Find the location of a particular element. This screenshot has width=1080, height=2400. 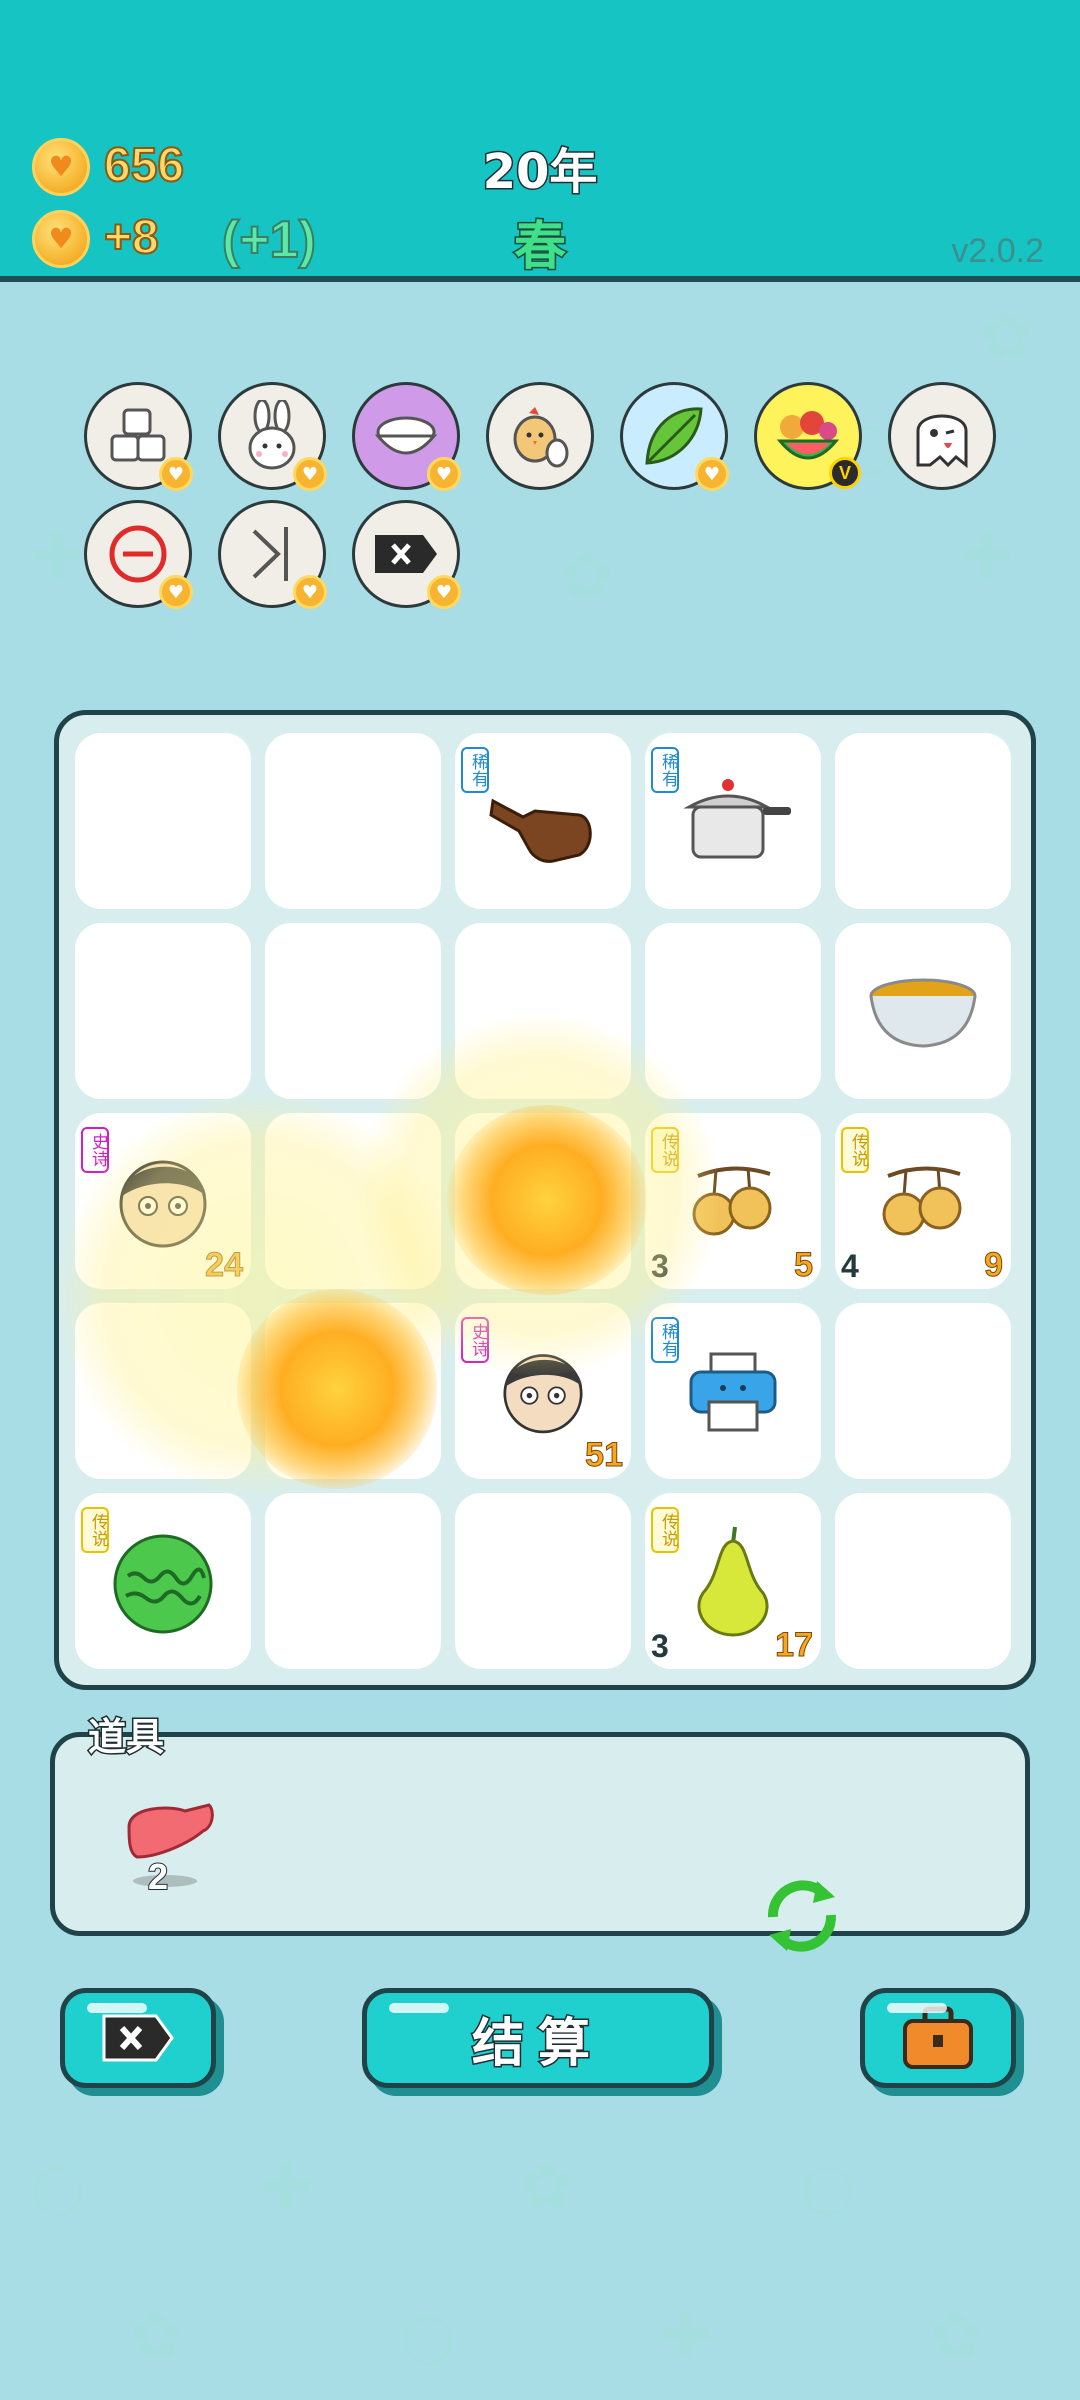

liver-icon is located at coordinates (169, 1837).